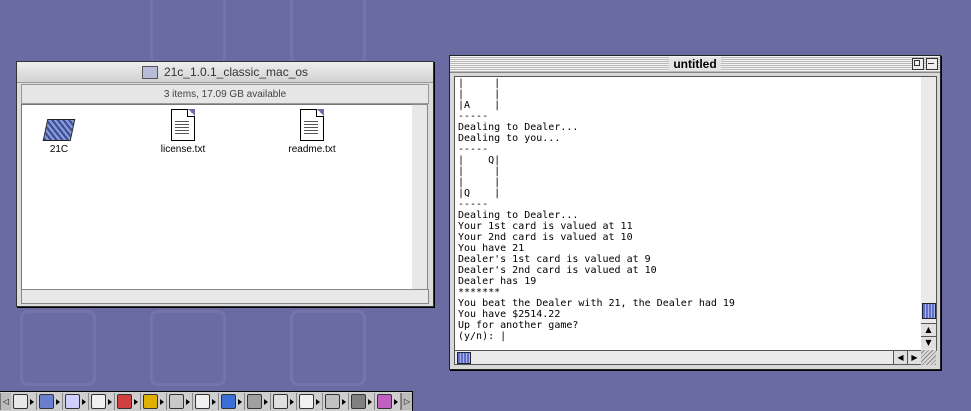  What do you see at coordinates (914, 357) in the screenshot?
I see `scroll-right-arrow-icon: ▶` at bounding box center [914, 357].